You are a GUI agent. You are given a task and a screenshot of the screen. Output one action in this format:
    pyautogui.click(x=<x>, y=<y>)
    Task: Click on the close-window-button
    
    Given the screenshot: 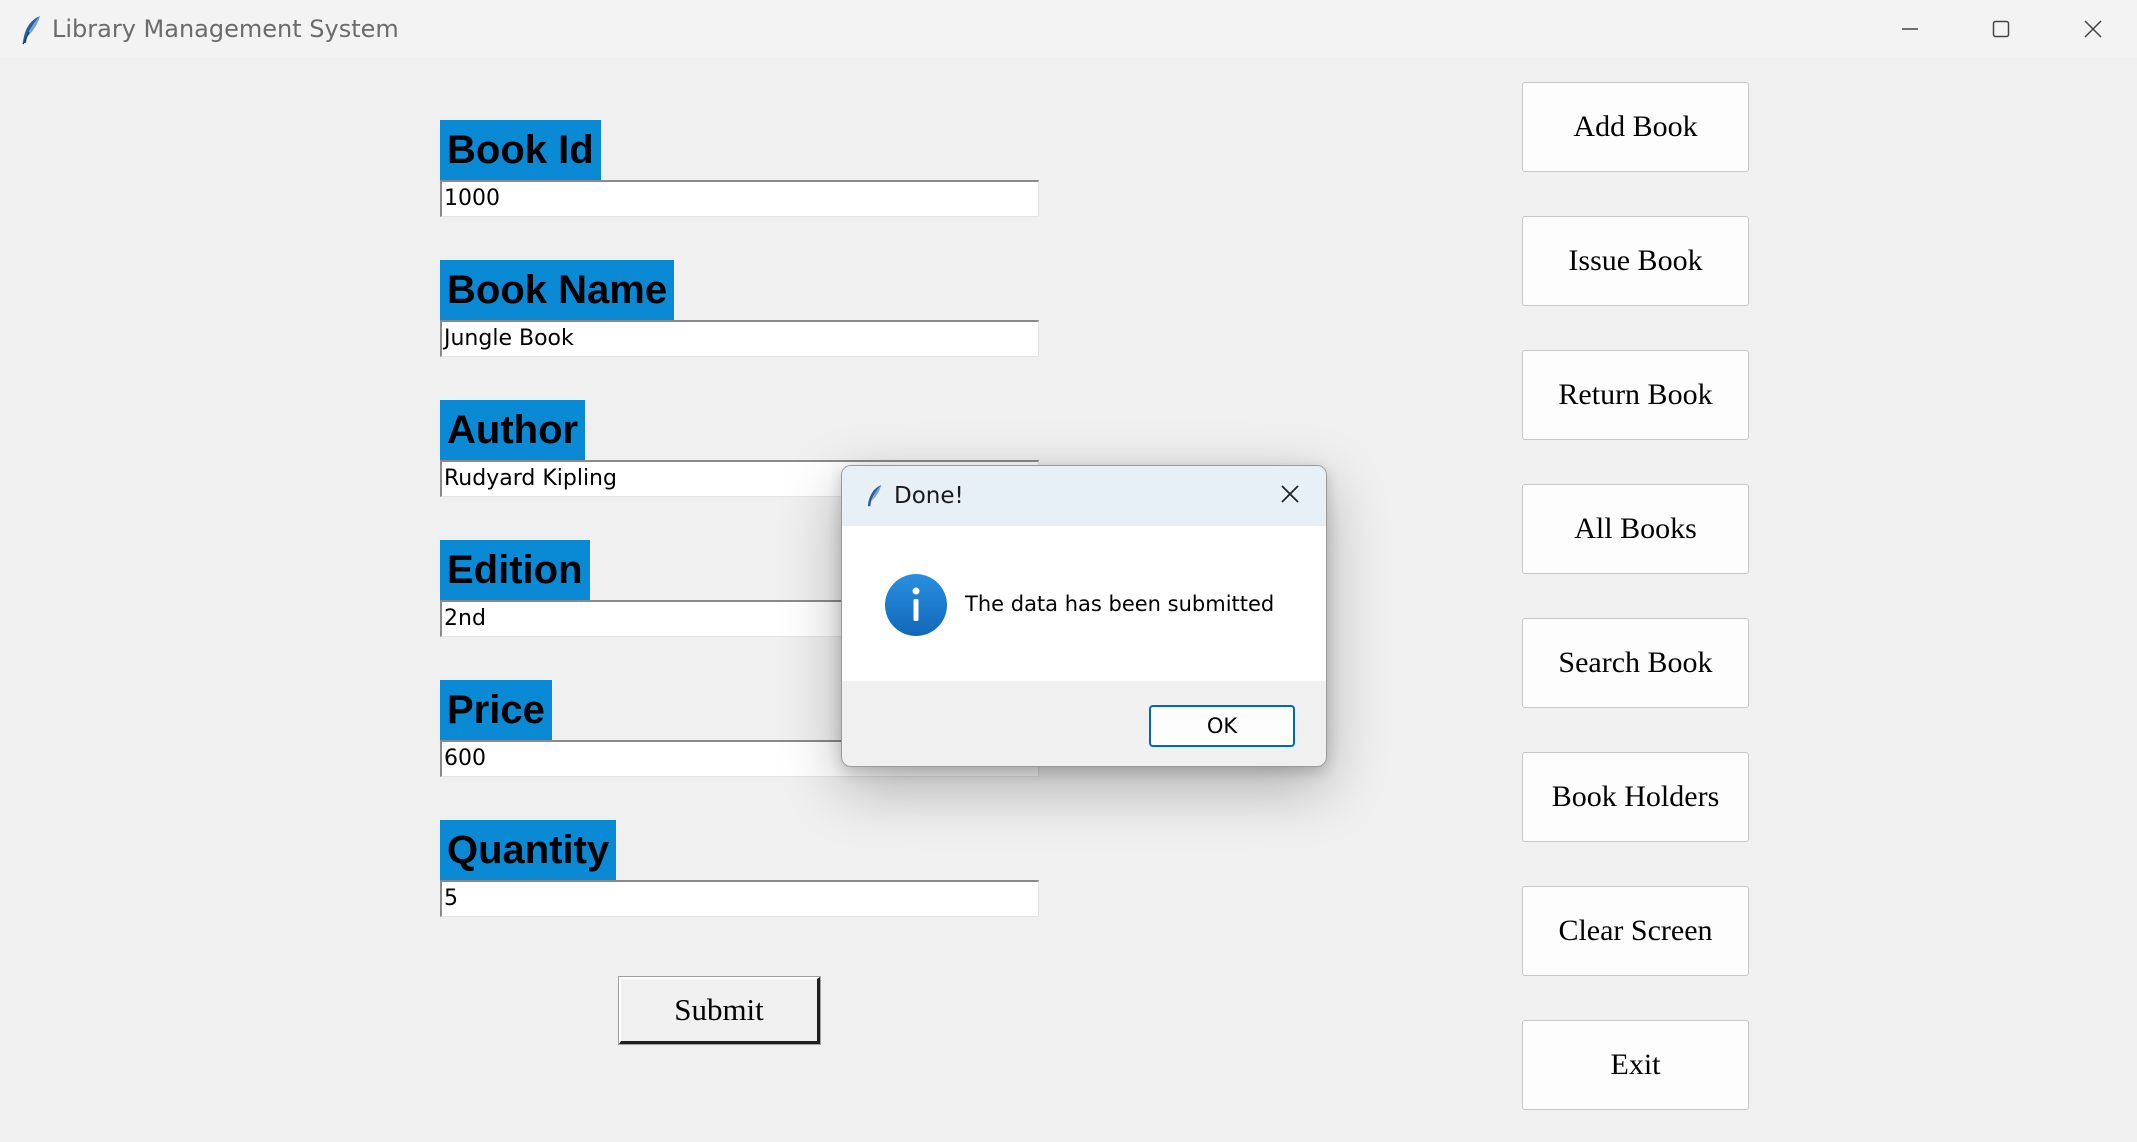 What is the action you would take?
    pyautogui.click(x=2092, y=29)
    